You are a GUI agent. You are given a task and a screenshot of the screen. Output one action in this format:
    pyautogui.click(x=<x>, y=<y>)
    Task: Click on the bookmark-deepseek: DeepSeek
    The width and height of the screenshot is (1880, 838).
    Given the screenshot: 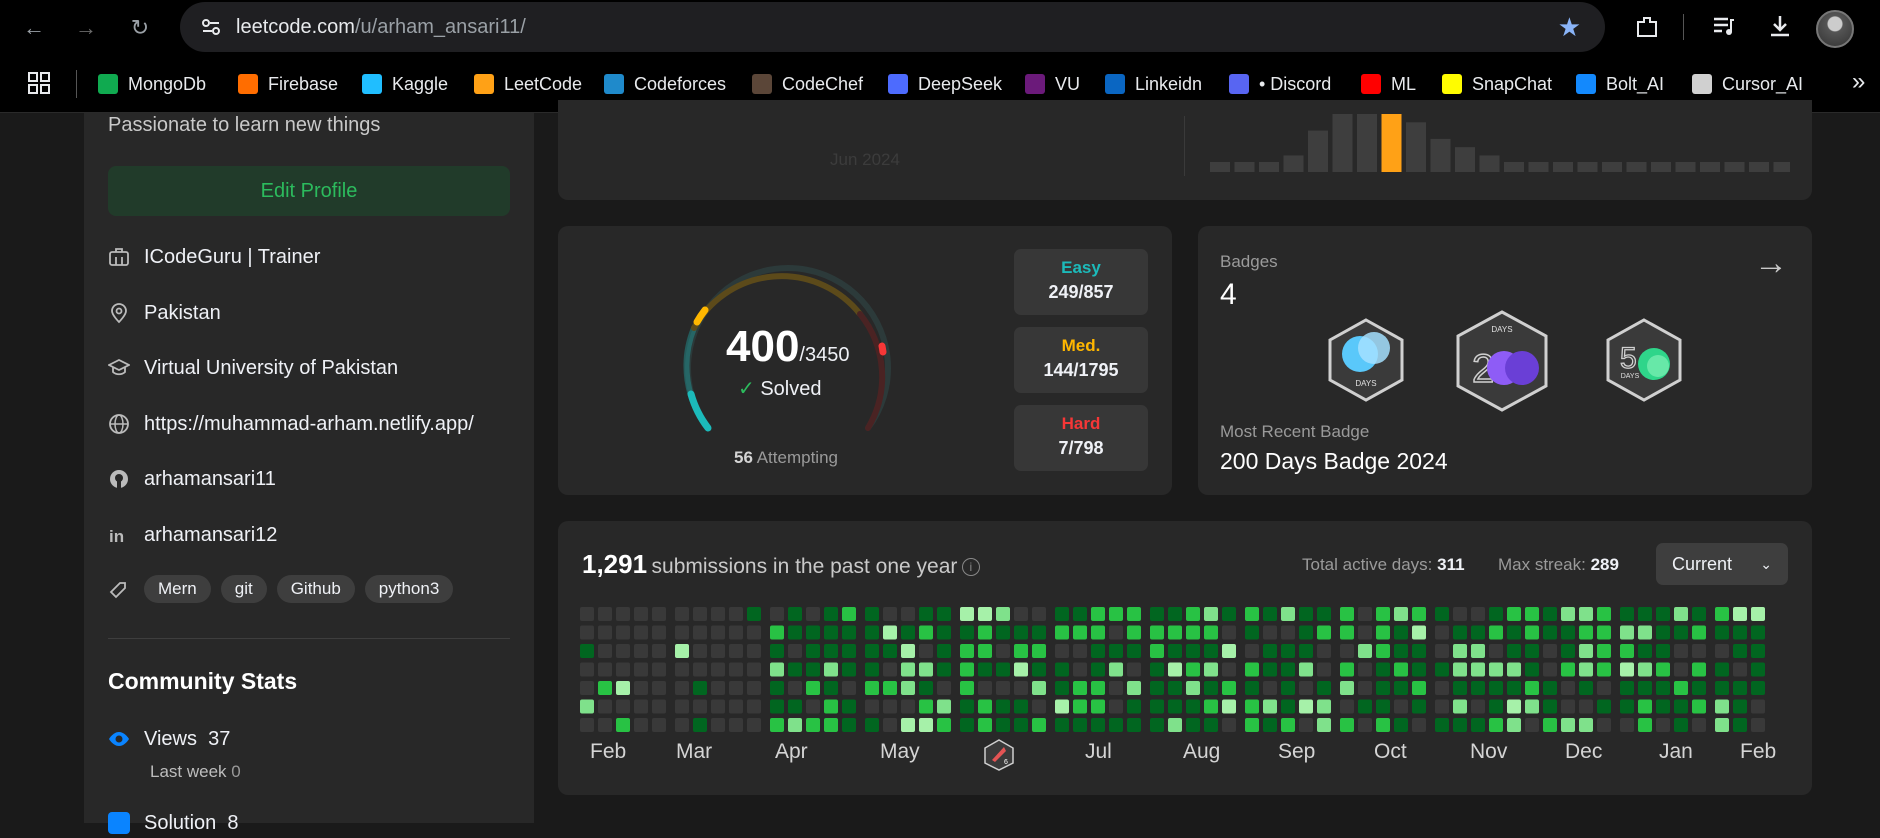 What is the action you would take?
    pyautogui.click(x=945, y=84)
    